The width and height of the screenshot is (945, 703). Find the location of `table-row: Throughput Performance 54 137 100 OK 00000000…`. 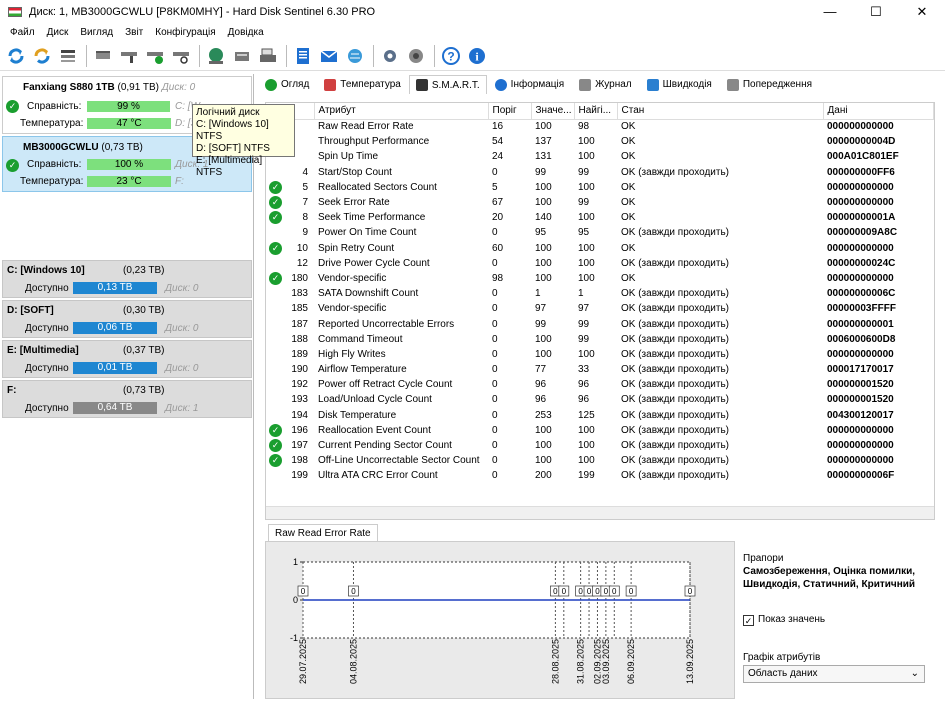

table-row: Throughput Performance 54 137 100 OK 00000000… is located at coordinates (600, 141).